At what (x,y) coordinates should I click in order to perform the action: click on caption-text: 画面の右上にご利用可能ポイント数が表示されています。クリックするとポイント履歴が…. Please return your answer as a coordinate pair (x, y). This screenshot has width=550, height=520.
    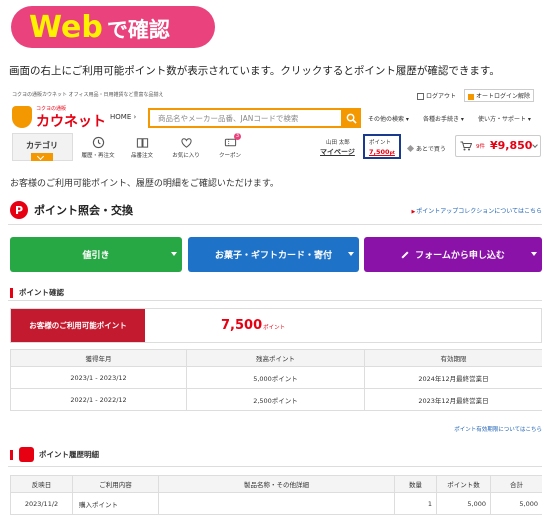
    Looking at the image, I should click on (254, 71).